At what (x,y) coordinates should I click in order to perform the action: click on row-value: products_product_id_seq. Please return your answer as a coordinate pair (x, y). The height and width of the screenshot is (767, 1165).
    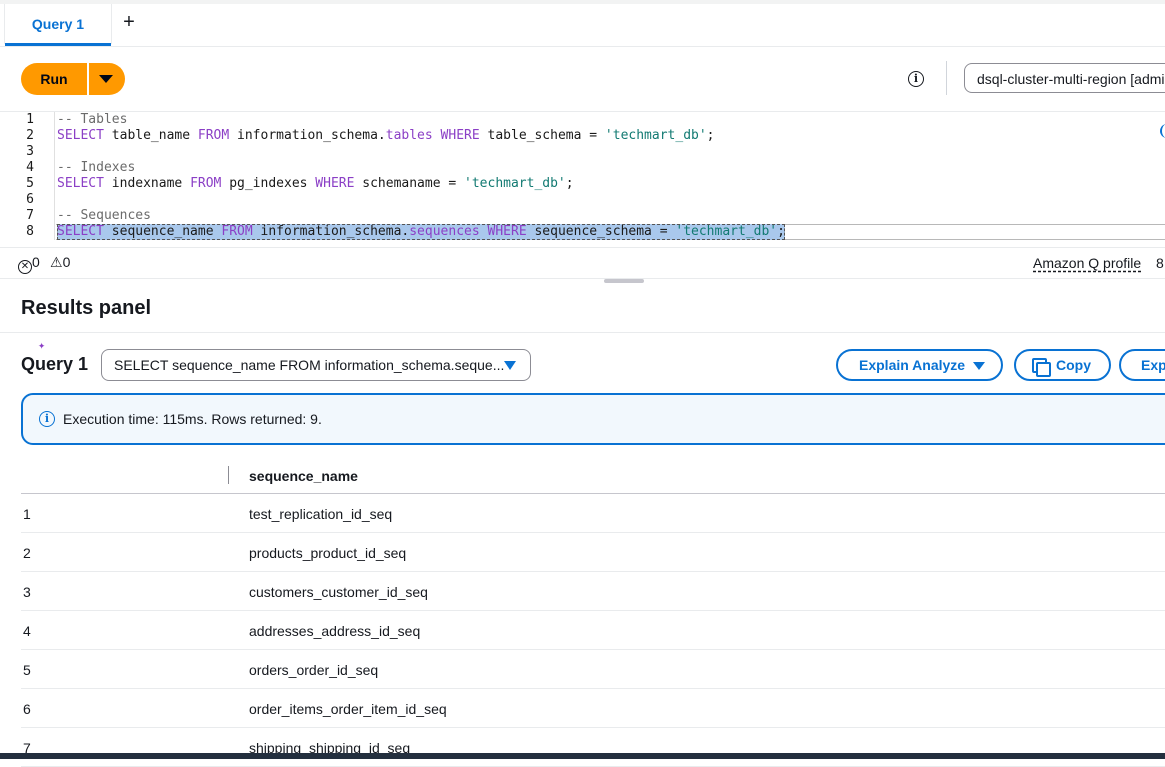
    Looking at the image, I should click on (328, 553).